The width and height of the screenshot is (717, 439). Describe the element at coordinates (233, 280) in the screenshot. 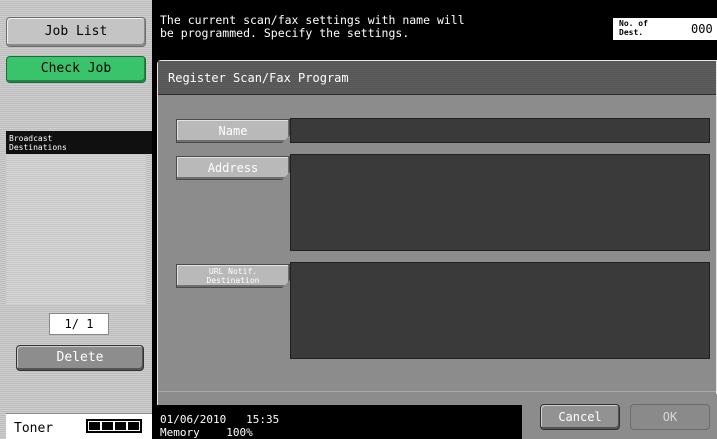

I see `url-label-line2: Destination` at that location.